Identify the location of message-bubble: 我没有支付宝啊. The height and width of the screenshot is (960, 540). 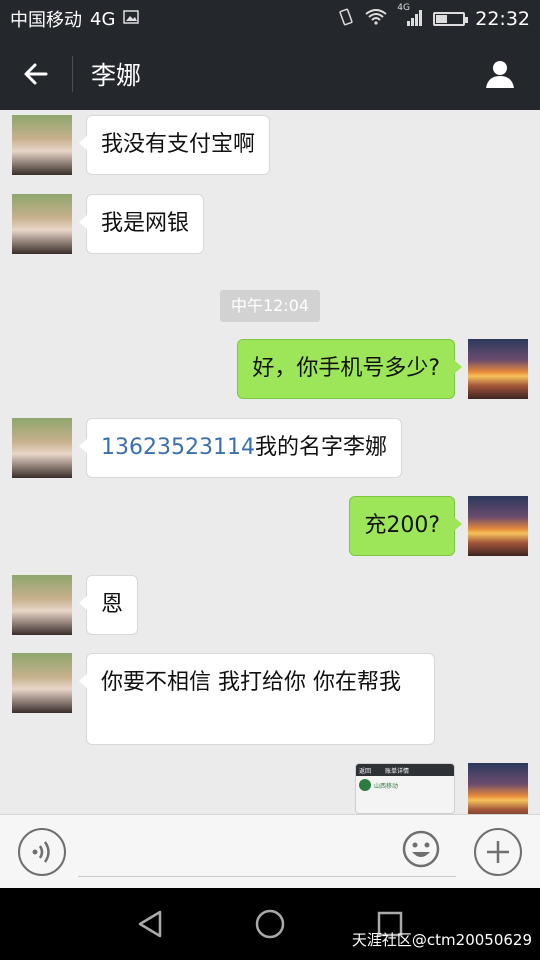
(174, 145).